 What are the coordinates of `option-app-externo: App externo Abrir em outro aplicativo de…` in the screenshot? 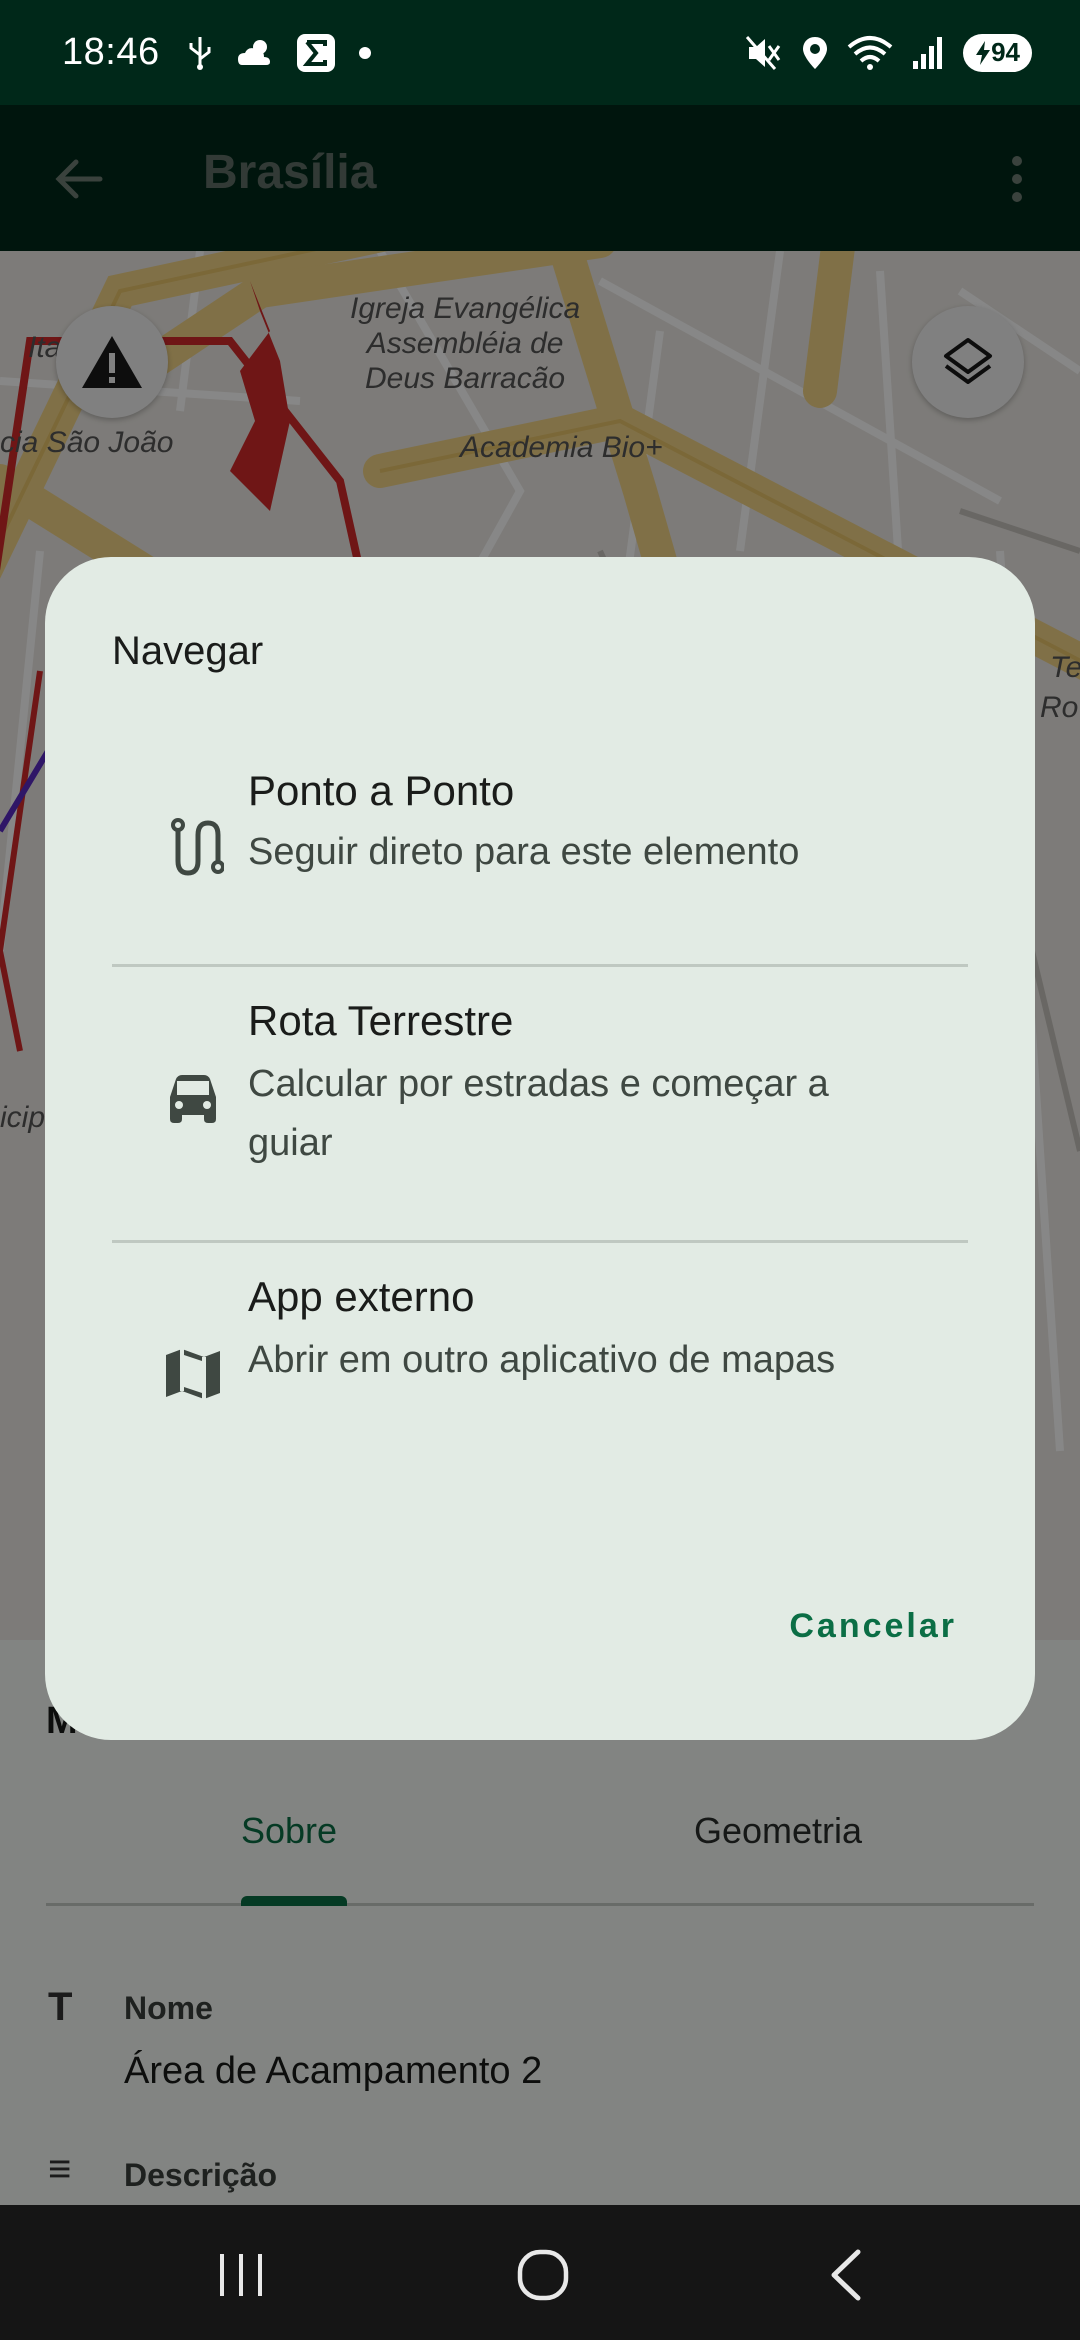 It's located at (540, 1388).